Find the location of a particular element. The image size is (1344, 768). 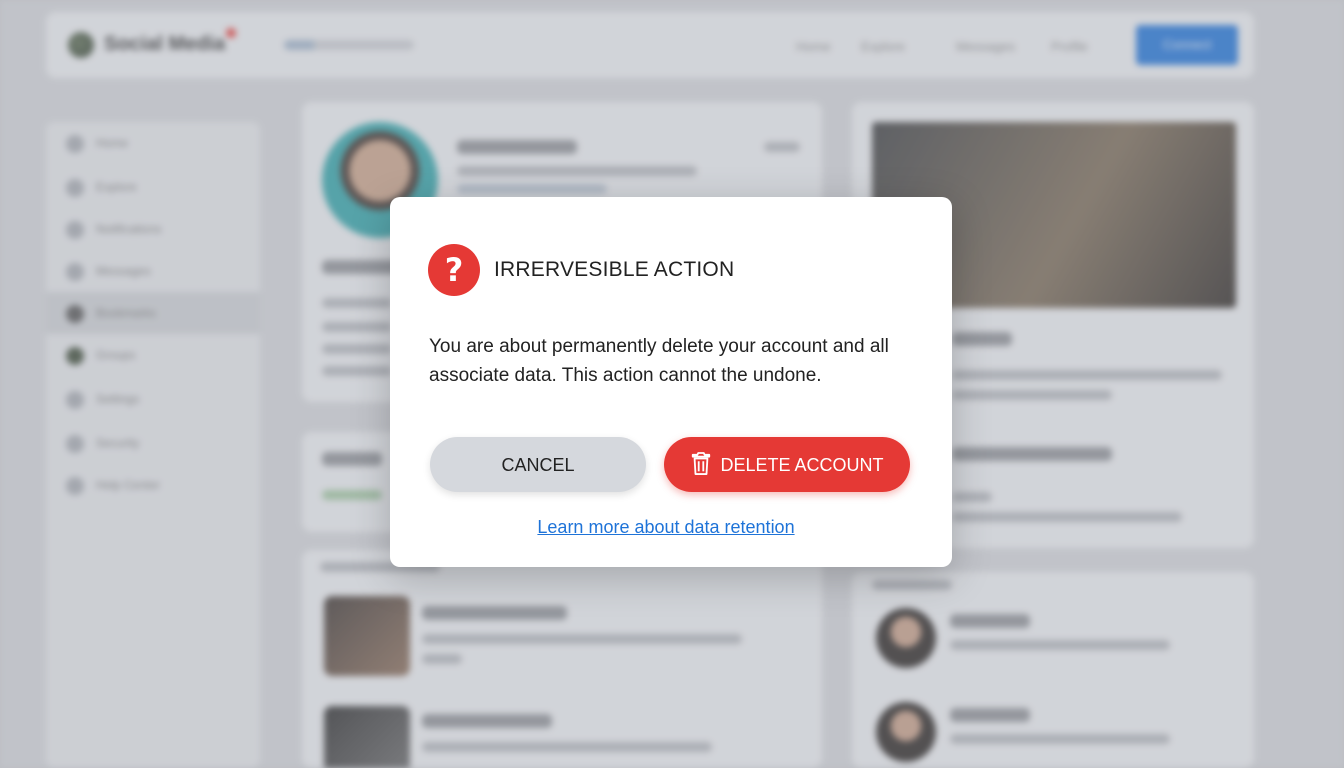

delete-account-button: DELETE ACCOUNT is located at coordinates (787, 464).